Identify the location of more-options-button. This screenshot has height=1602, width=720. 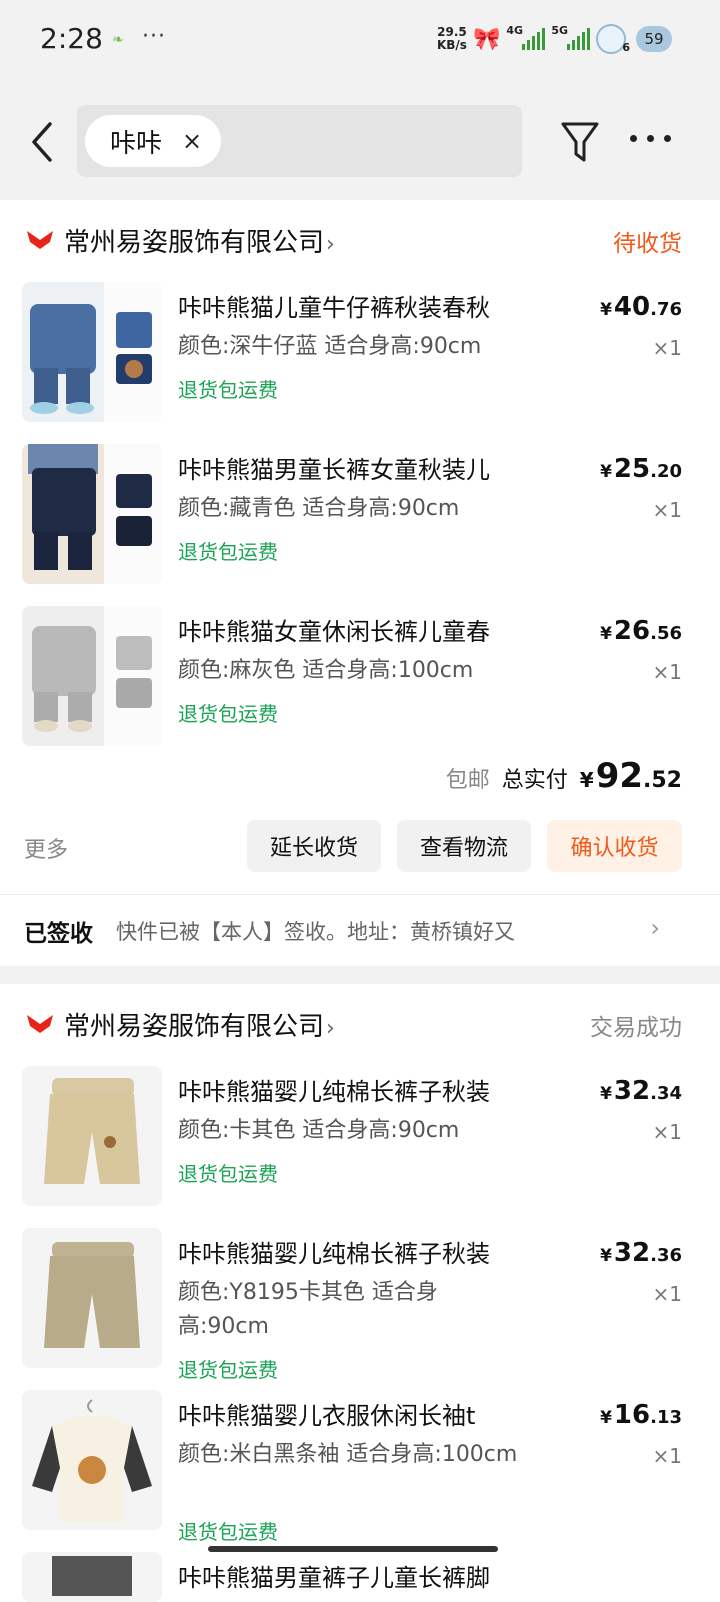
(655, 138).